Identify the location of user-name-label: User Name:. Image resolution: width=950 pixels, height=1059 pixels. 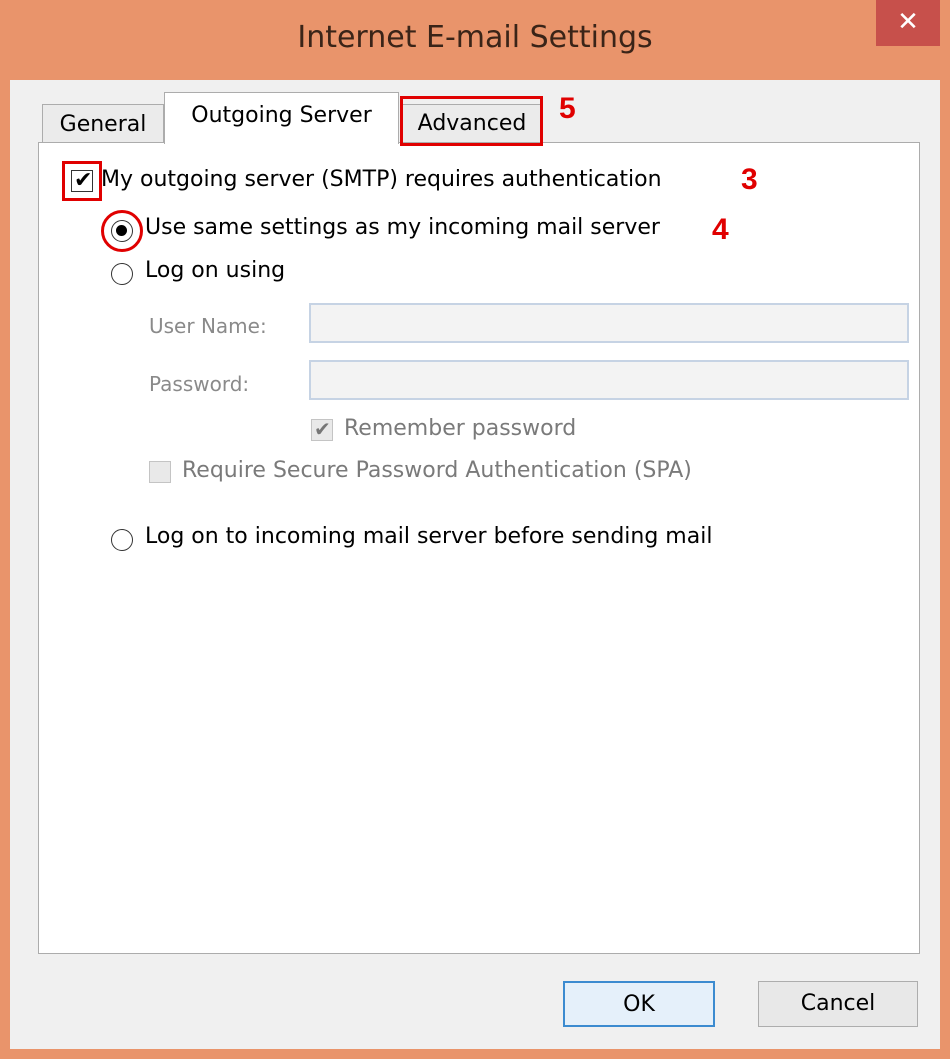
(208, 326).